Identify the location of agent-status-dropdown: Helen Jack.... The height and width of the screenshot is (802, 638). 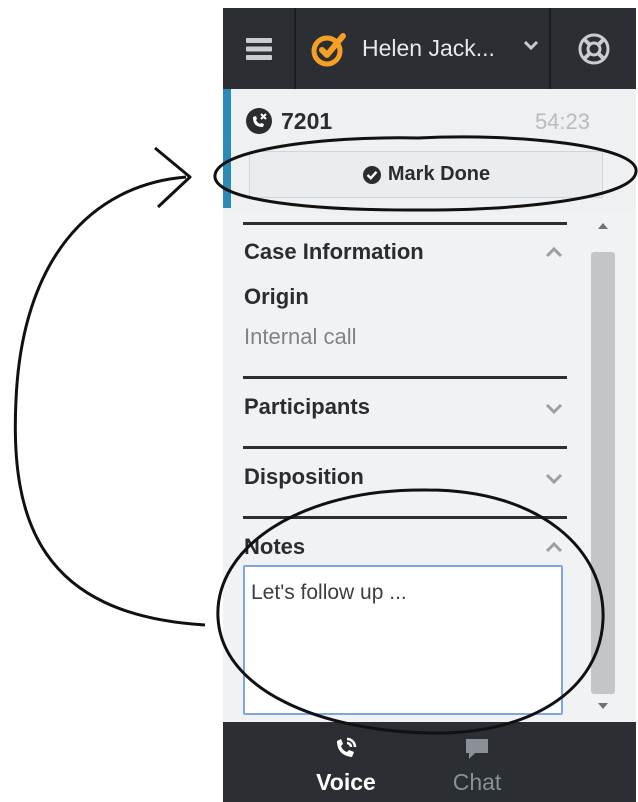
(423, 48).